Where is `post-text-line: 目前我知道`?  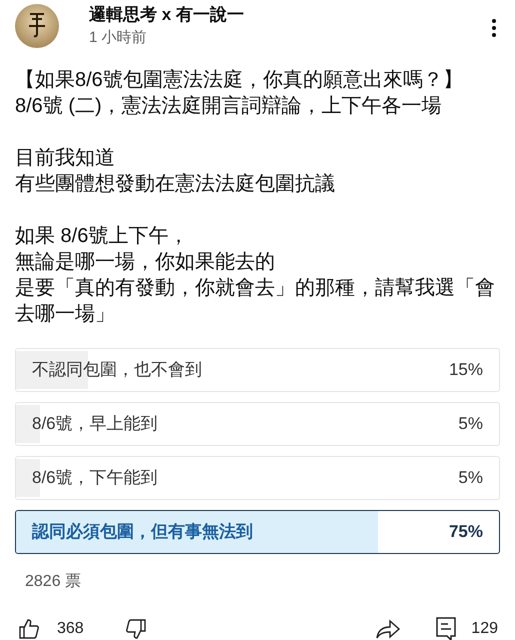
post-text-line: 目前我知道 is located at coordinates (65, 158).